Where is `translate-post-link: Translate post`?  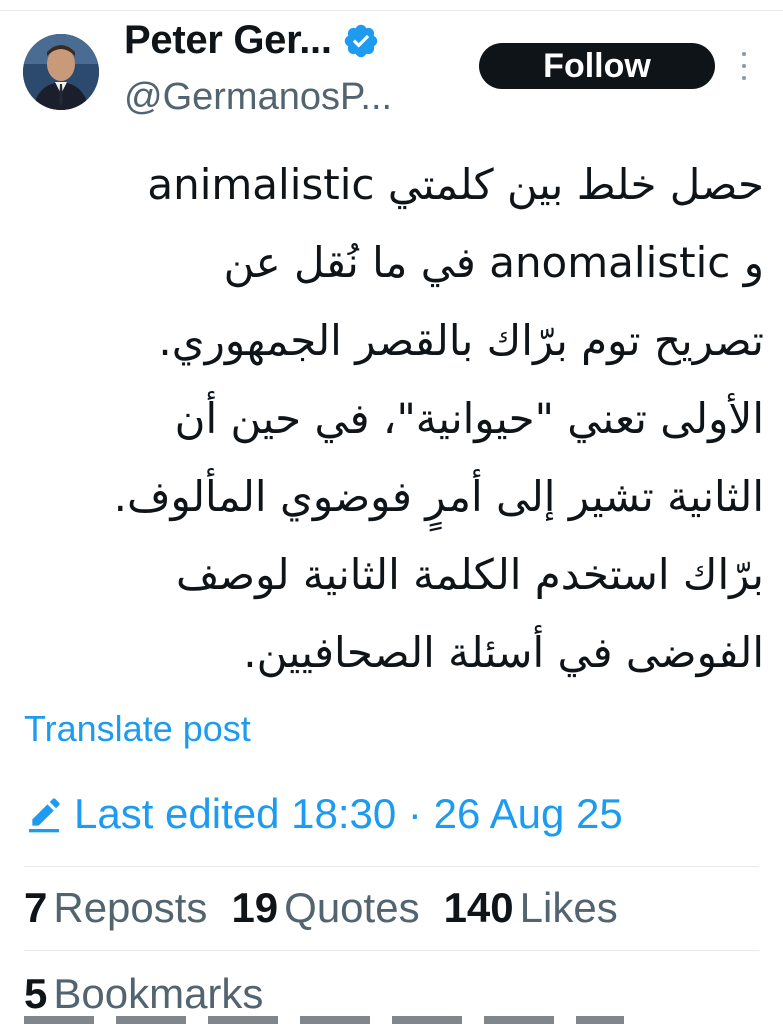 translate-post-link: Translate post is located at coordinates (137, 729).